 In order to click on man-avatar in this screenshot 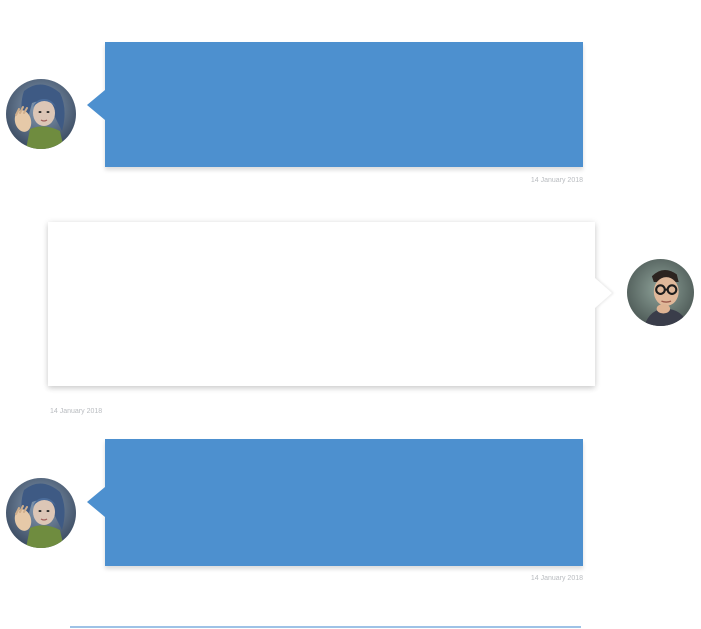, I will do `click(660, 292)`.